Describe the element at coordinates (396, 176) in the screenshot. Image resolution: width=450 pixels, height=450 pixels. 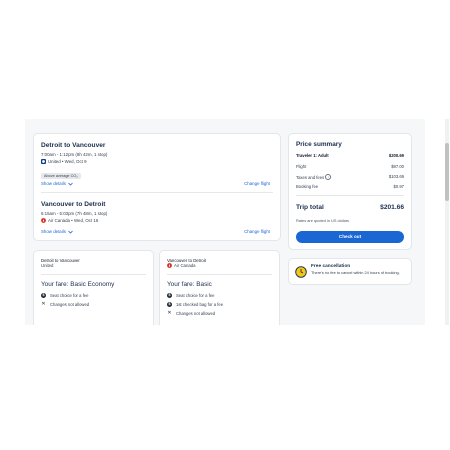
I see `taxes-value: $103.69` at that location.